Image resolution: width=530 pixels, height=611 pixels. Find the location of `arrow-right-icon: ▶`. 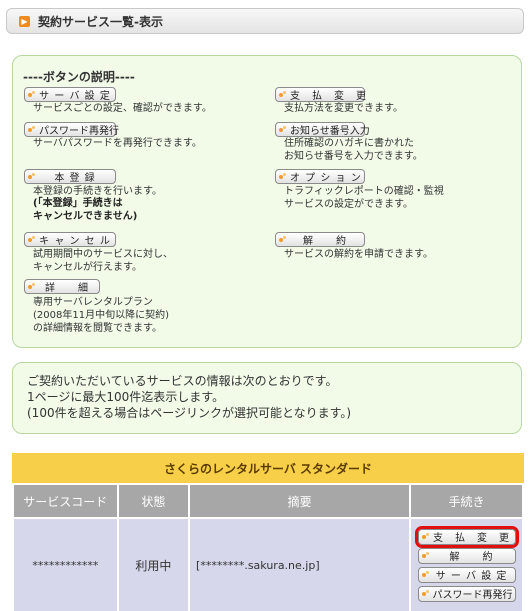

arrow-right-icon: ▶ is located at coordinates (24, 21).